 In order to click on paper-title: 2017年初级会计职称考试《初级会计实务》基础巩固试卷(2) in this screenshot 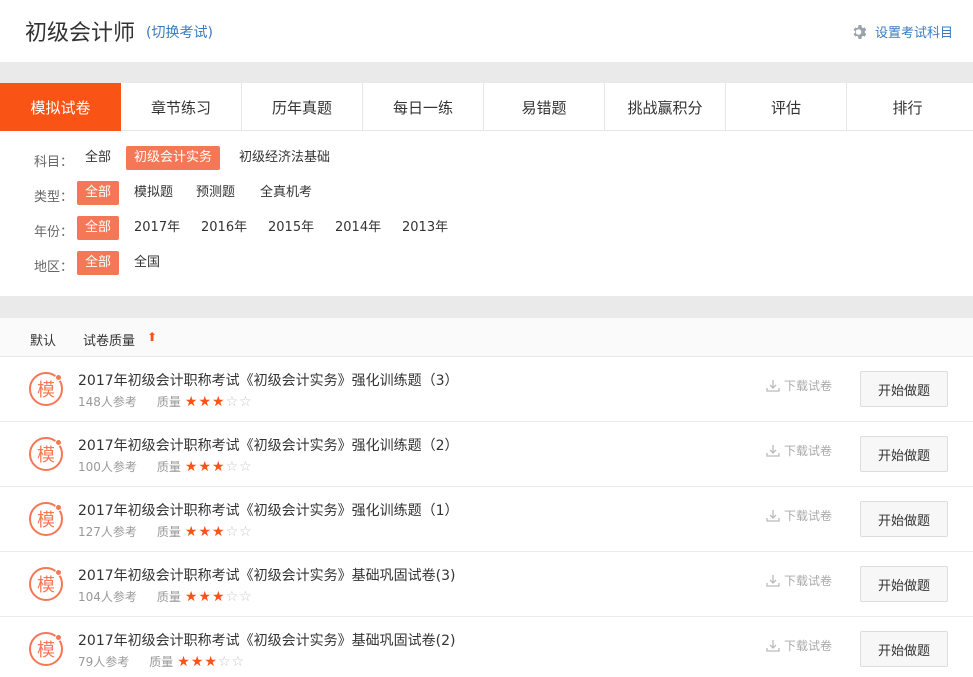, I will do `click(266, 640)`.